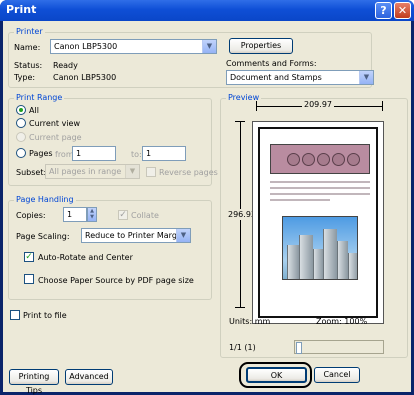  What do you see at coordinates (86, 46) in the screenshot?
I see `printer-name-value: Canon LBP5300` at bounding box center [86, 46].